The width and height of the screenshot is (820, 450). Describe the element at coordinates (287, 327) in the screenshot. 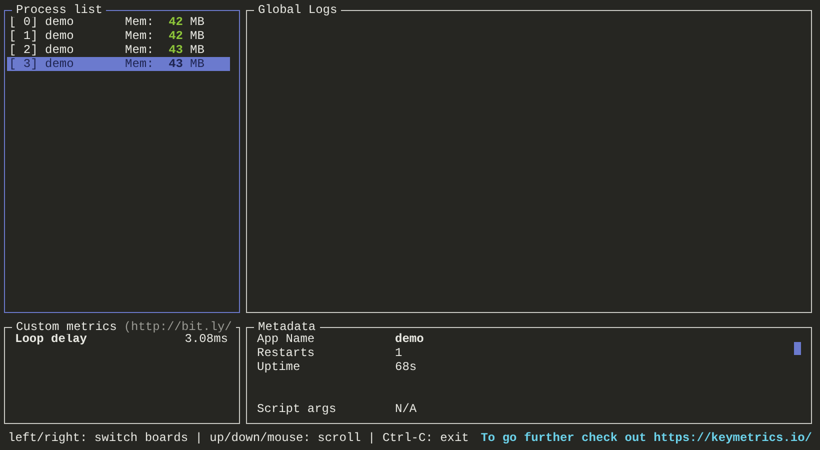

I see `panel-title: Metadata` at that location.